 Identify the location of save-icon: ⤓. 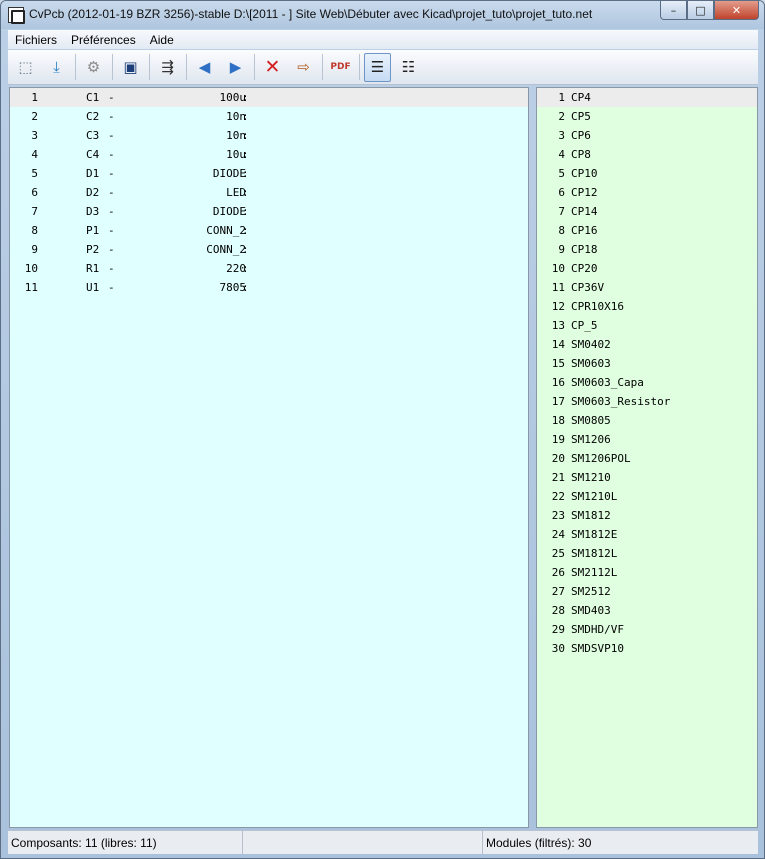
(56, 67).